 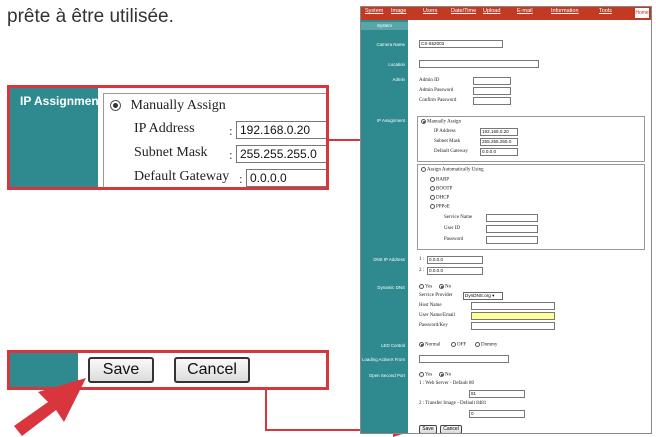 What do you see at coordinates (421, 286) in the screenshot?
I see `ddns-yes-radio` at bounding box center [421, 286].